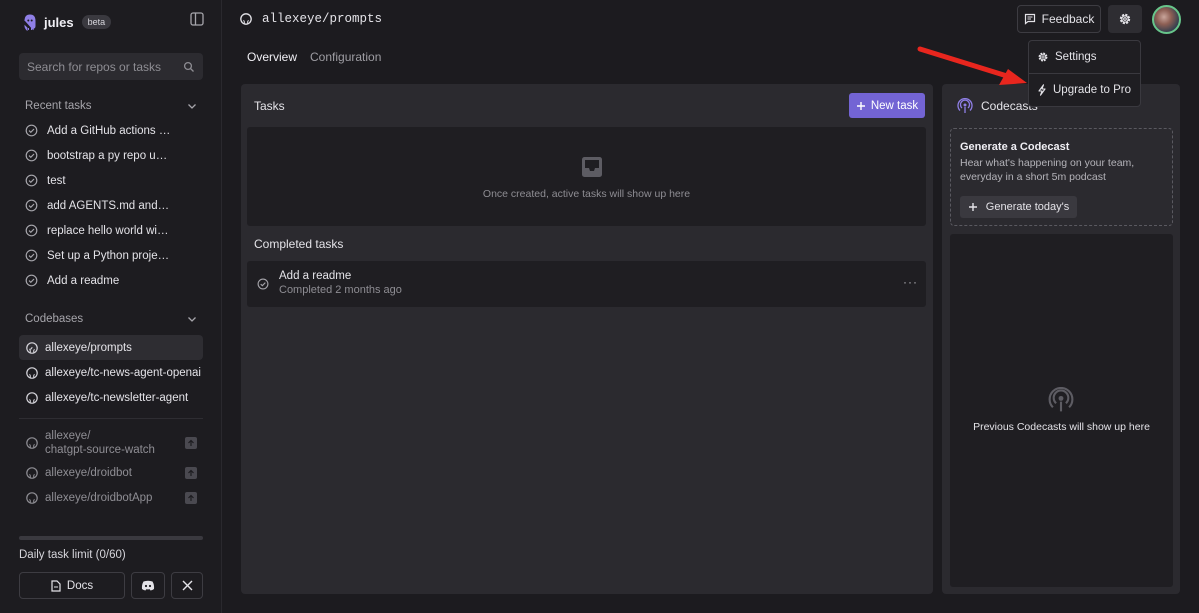 The height and width of the screenshot is (613, 1199). I want to click on settings-button, so click(1125, 19).